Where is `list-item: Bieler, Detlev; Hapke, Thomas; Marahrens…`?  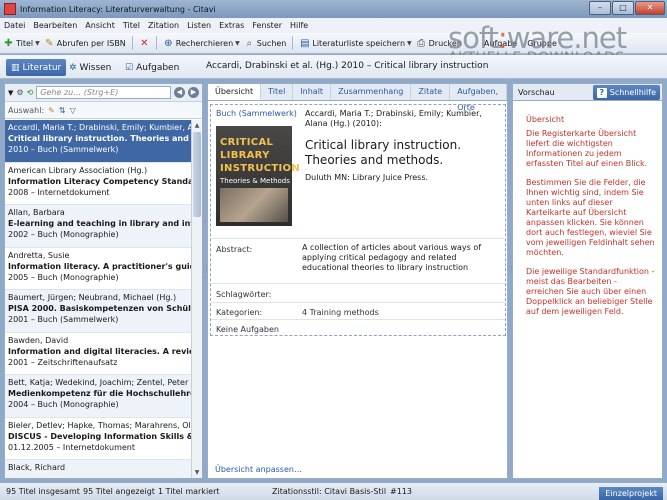 list-item: Bieler, Detlev; Hapke, Thomas; Marahrens… is located at coordinates (98, 438).